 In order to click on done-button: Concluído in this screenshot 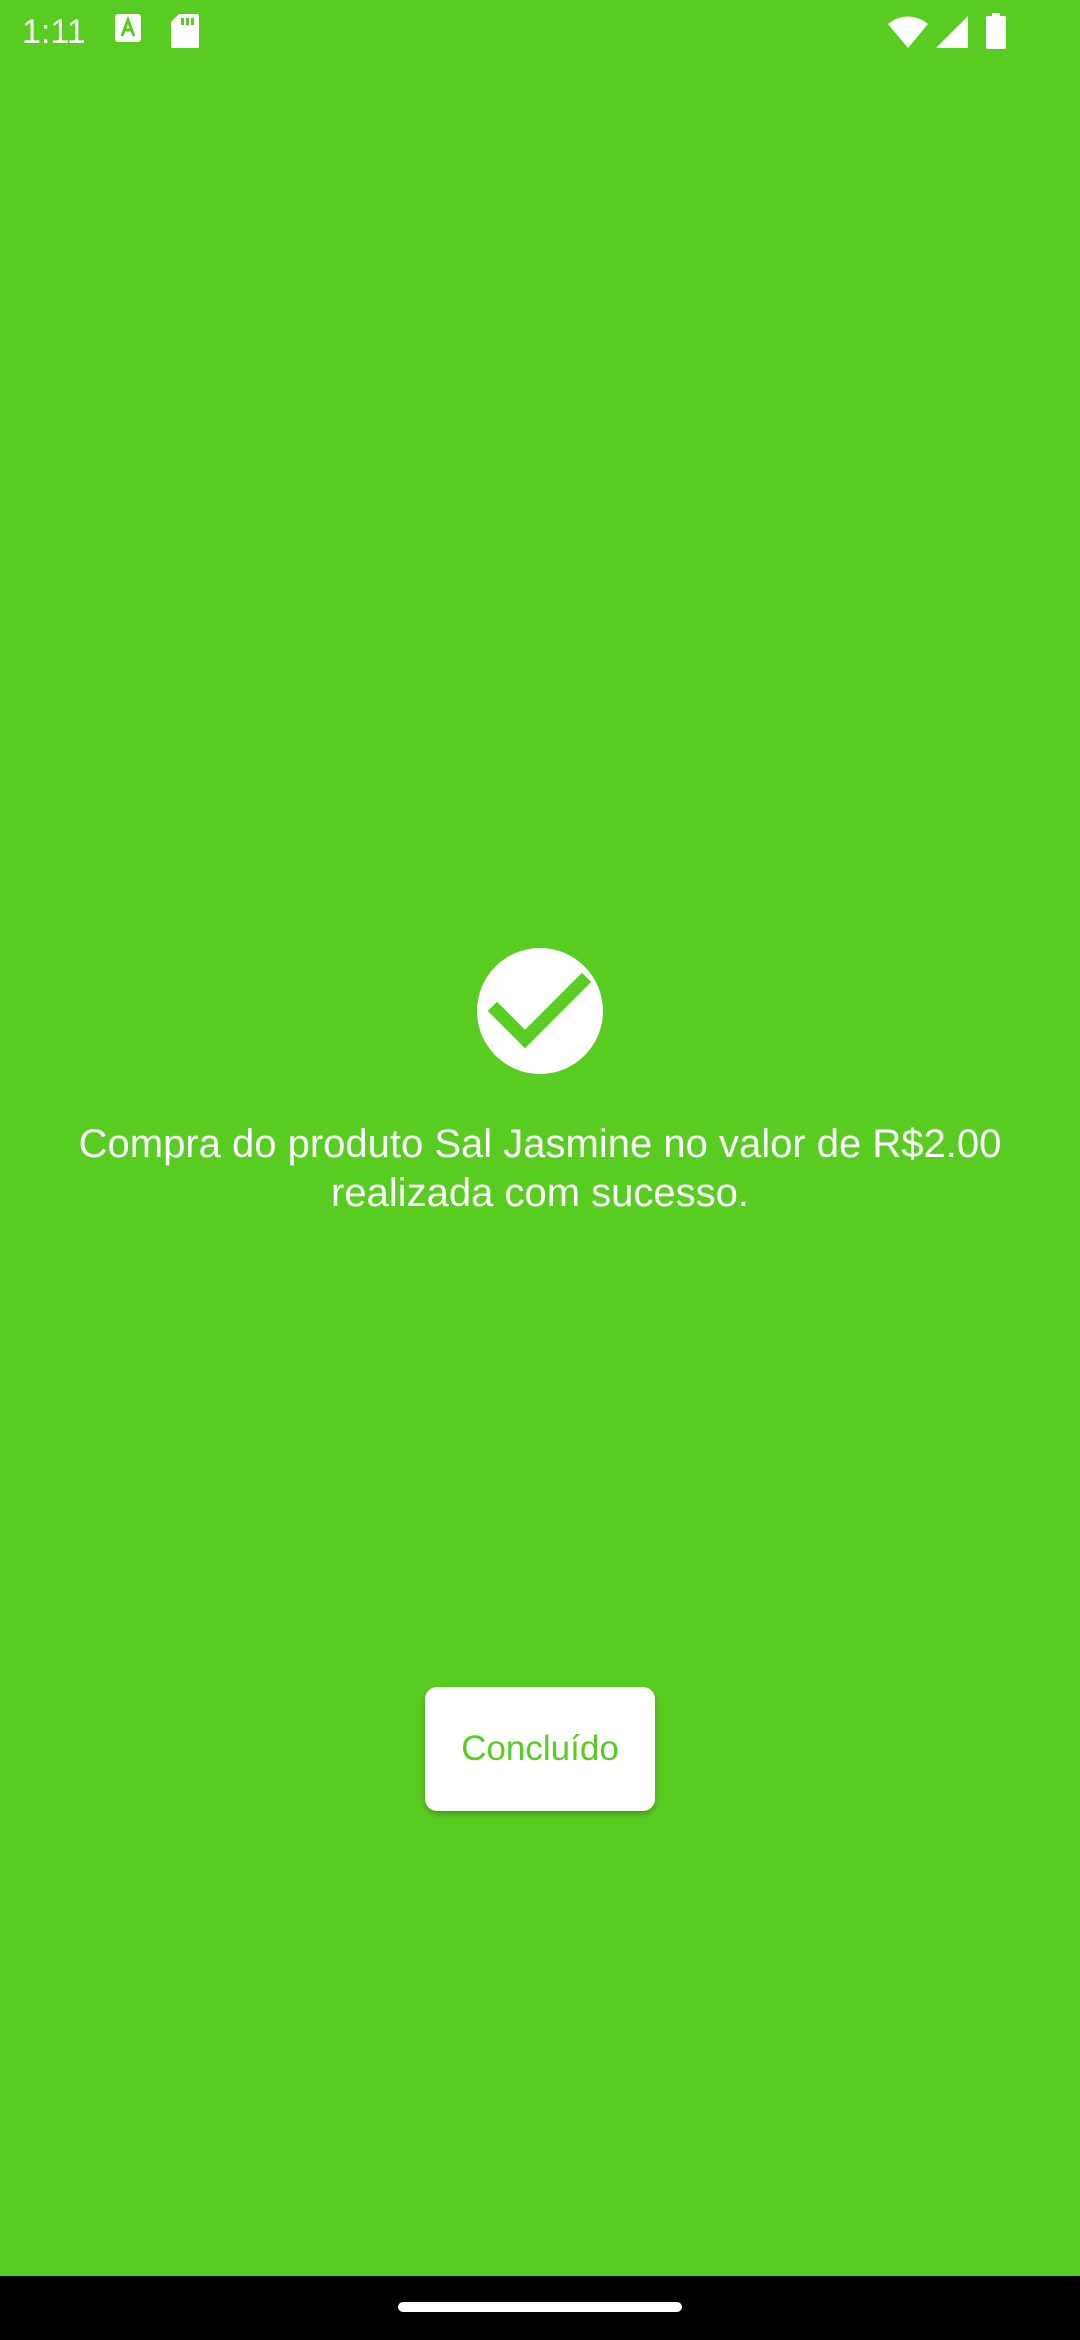, I will do `click(540, 1749)`.